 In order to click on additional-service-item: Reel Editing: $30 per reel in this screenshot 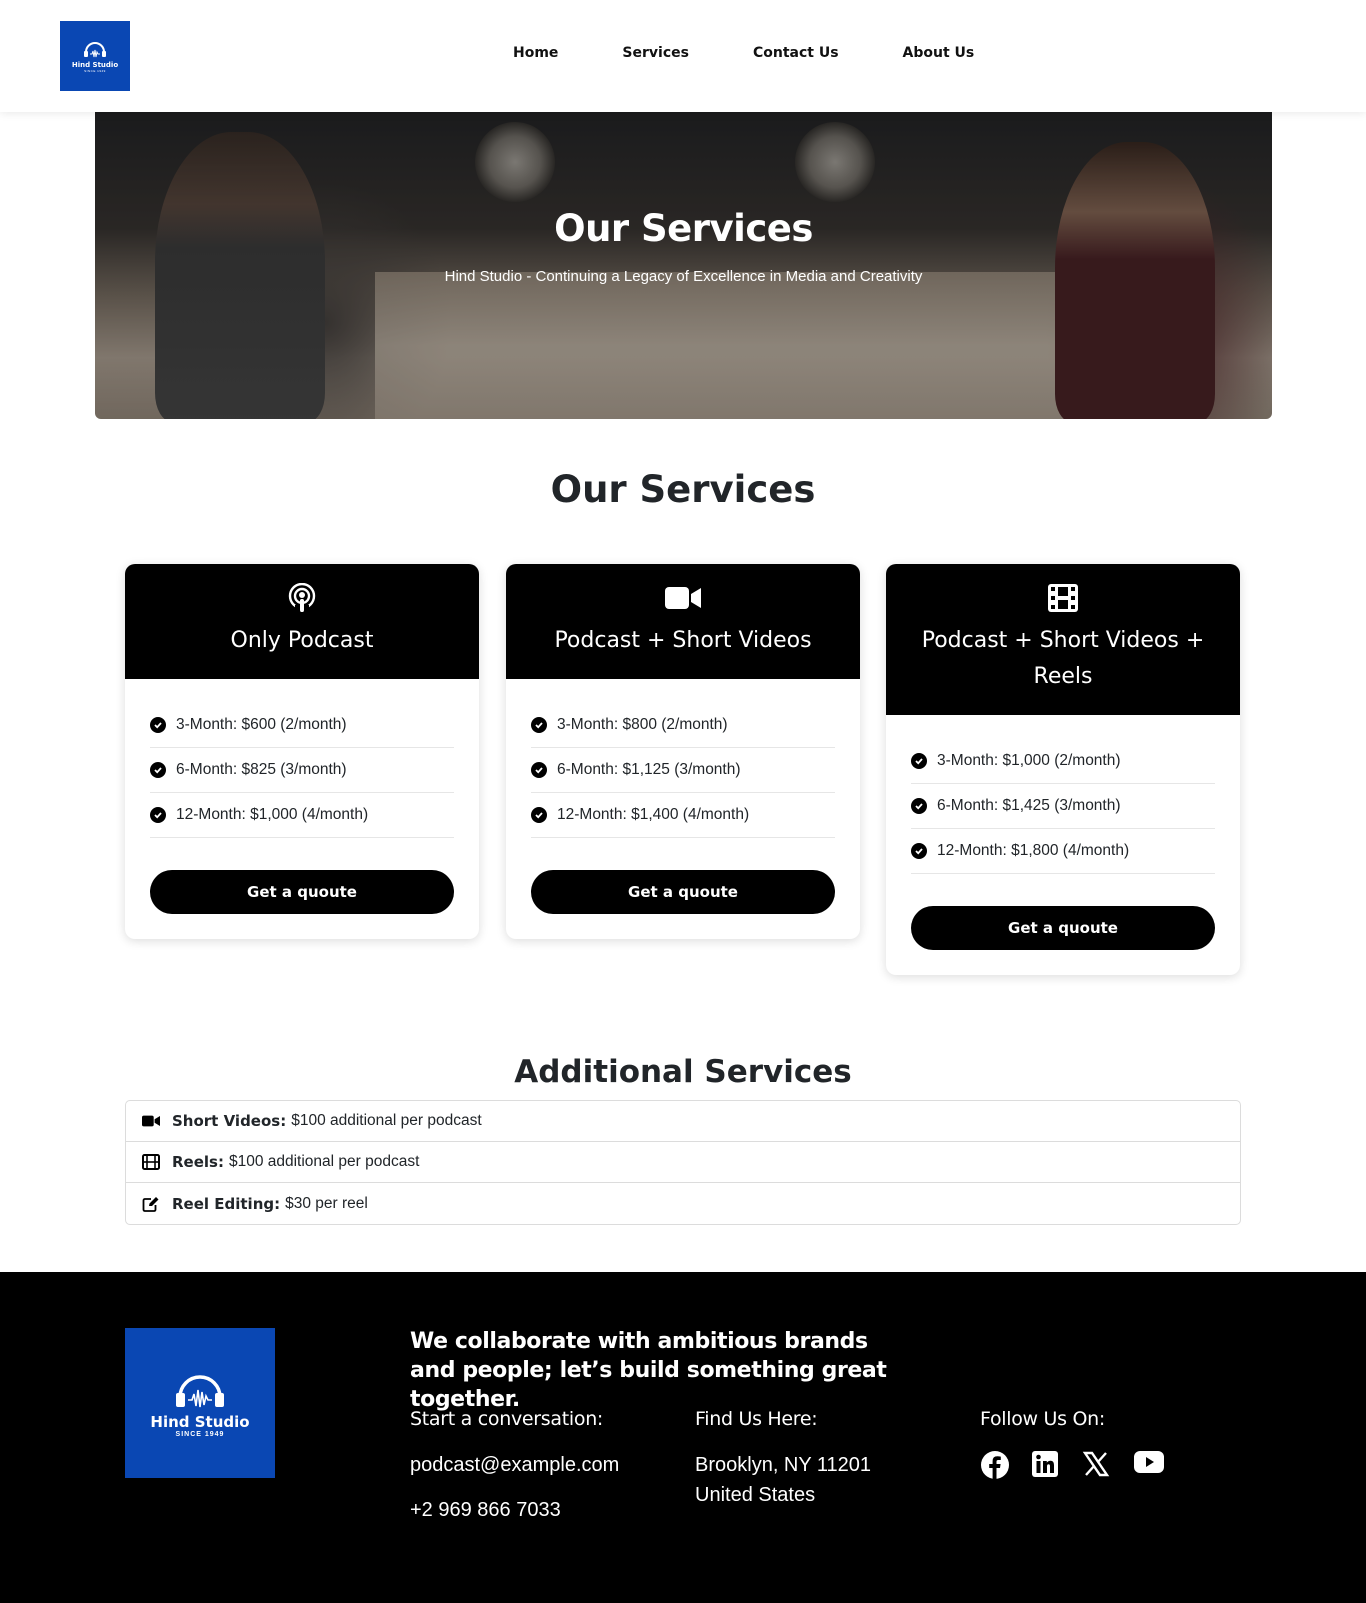, I will do `click(683, 1203)`.